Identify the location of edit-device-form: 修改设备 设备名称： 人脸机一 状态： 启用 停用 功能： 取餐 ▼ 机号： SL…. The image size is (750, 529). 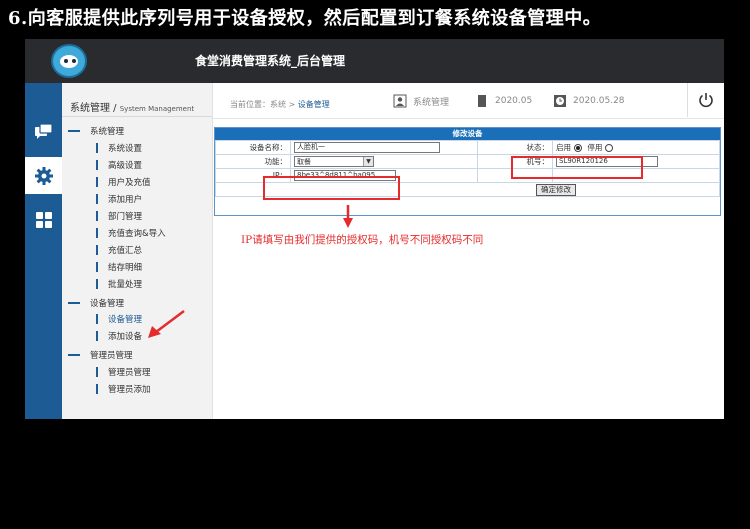
(467, 171).